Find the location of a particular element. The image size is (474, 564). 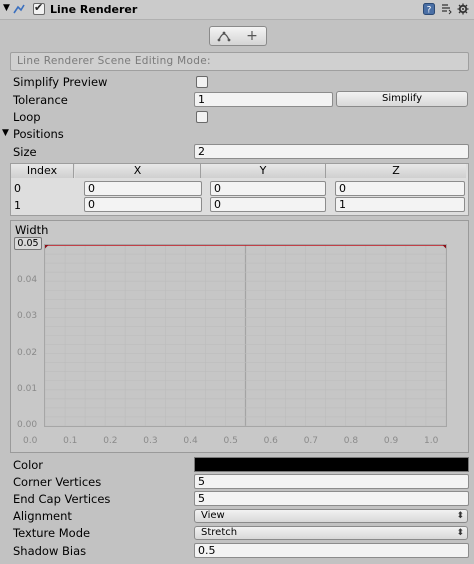

line-renderer-icon is located at coordinates (19, 9).